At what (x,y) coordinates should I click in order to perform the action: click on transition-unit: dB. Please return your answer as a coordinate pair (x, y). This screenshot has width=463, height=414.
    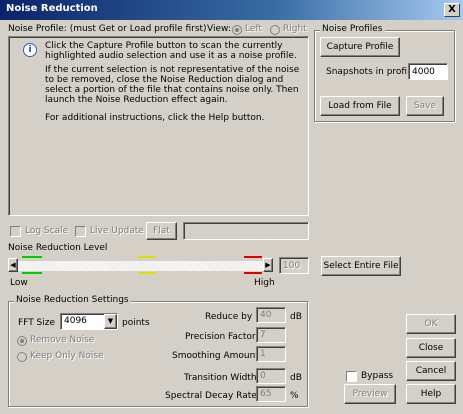
    Looking at the image, I should click on (296, 378).